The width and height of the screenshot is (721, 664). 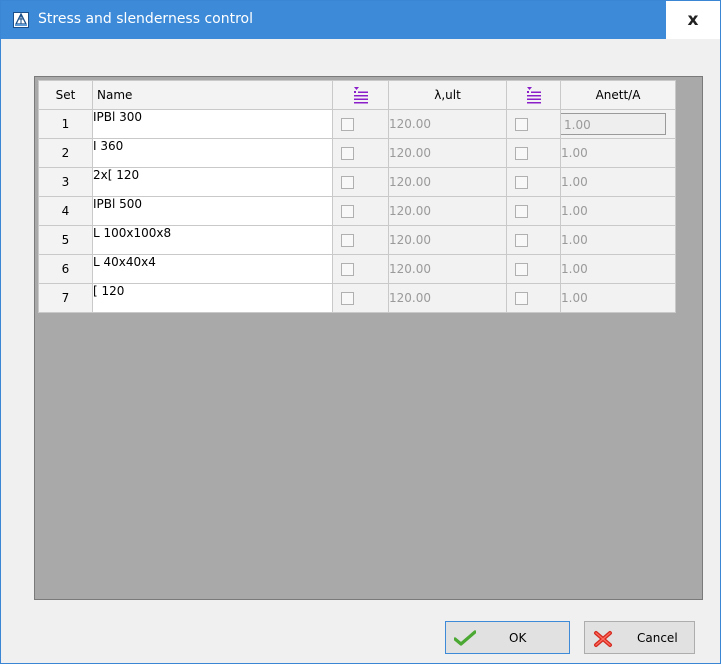 I want to click on red-x-icon, so click(x=603, y=639).